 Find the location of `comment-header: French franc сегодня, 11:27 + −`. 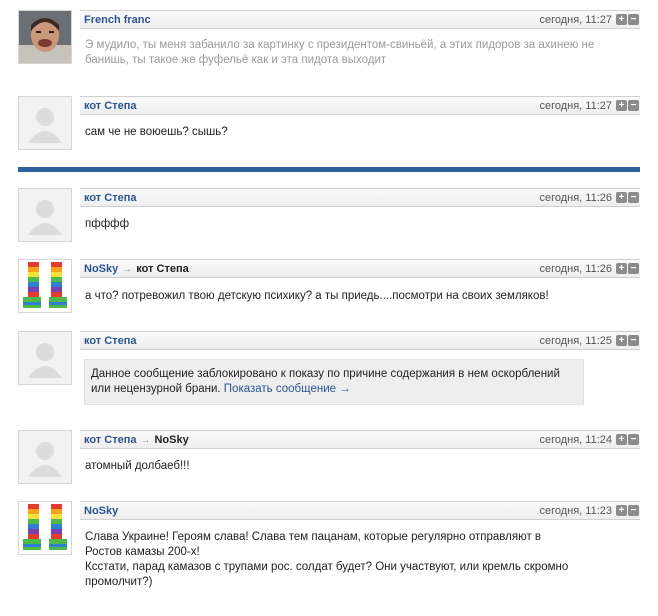

comment-header: French franc сегодня, 11:27 + − is located at coordinates (360, 19).